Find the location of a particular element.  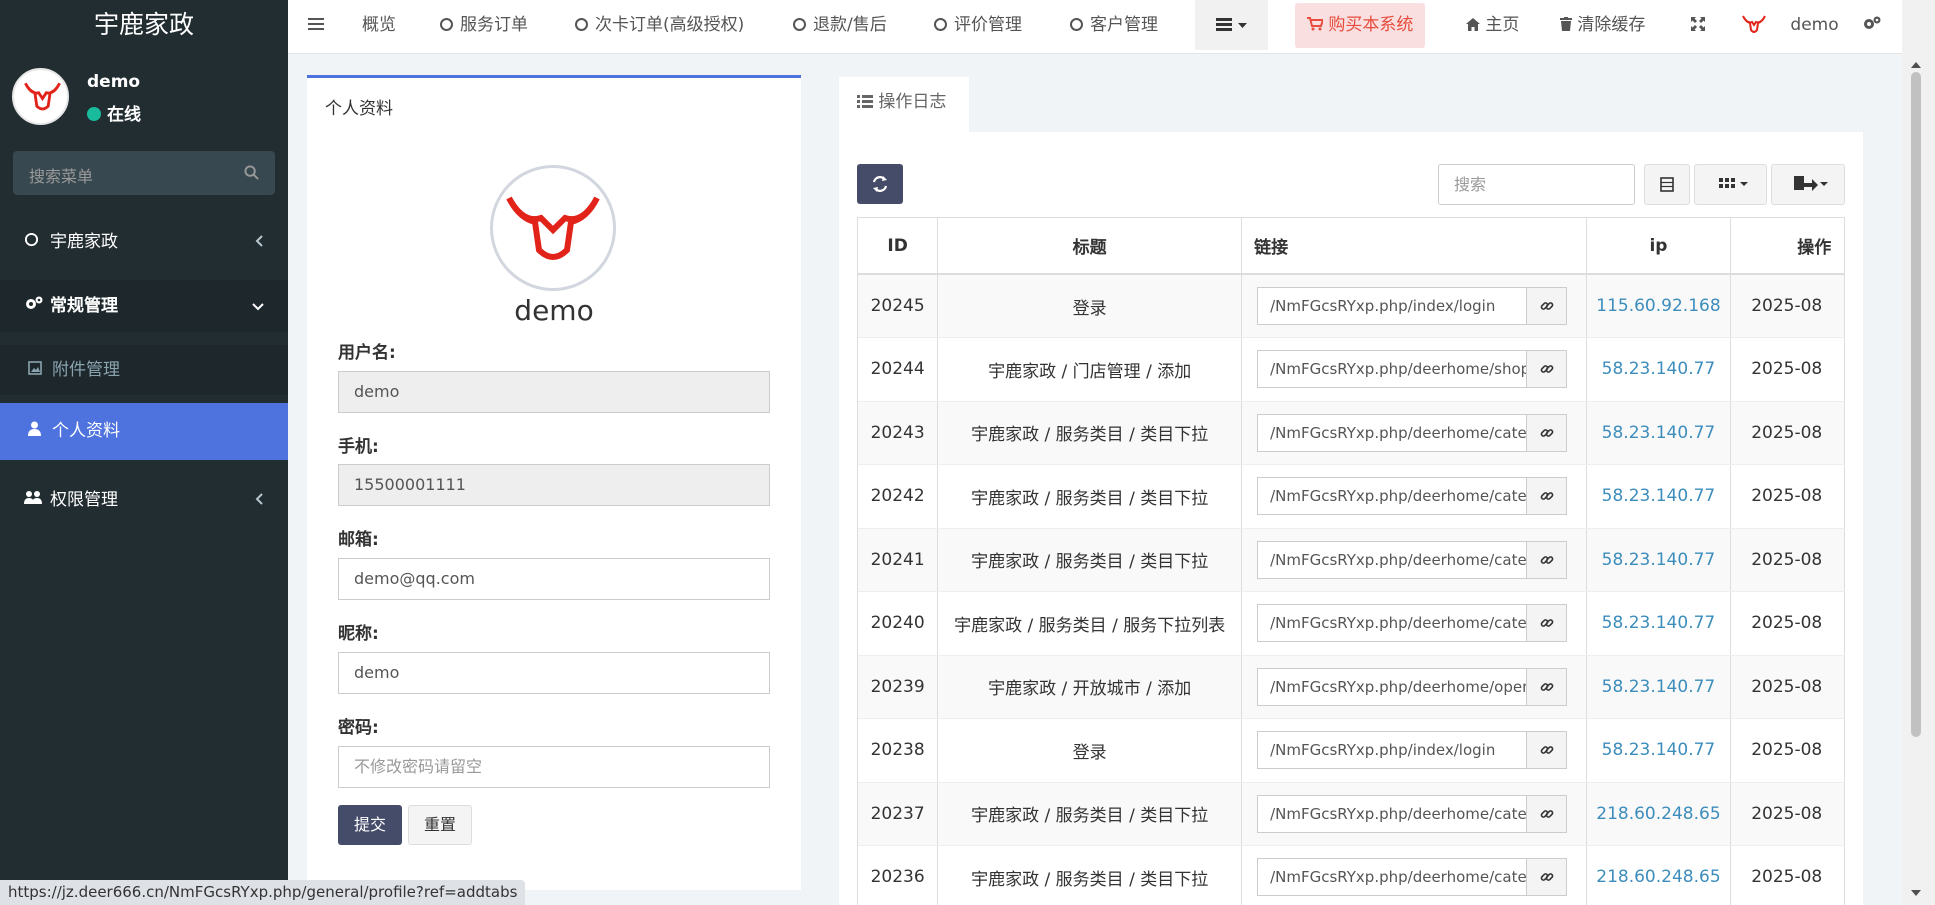

cell-ip: 115.60.92.168 is located at coordinates (1659, 306).